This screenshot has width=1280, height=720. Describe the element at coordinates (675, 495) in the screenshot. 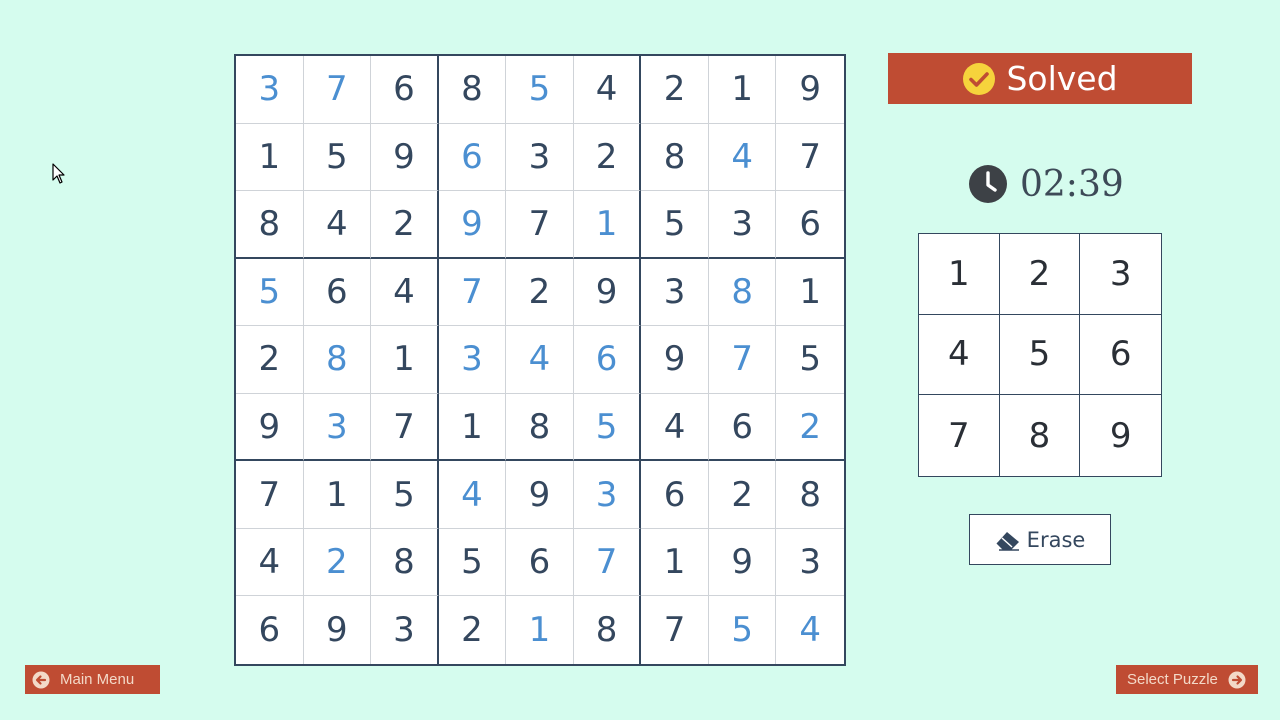

I see `sudoku-cell-r7c7: 6` at that location.